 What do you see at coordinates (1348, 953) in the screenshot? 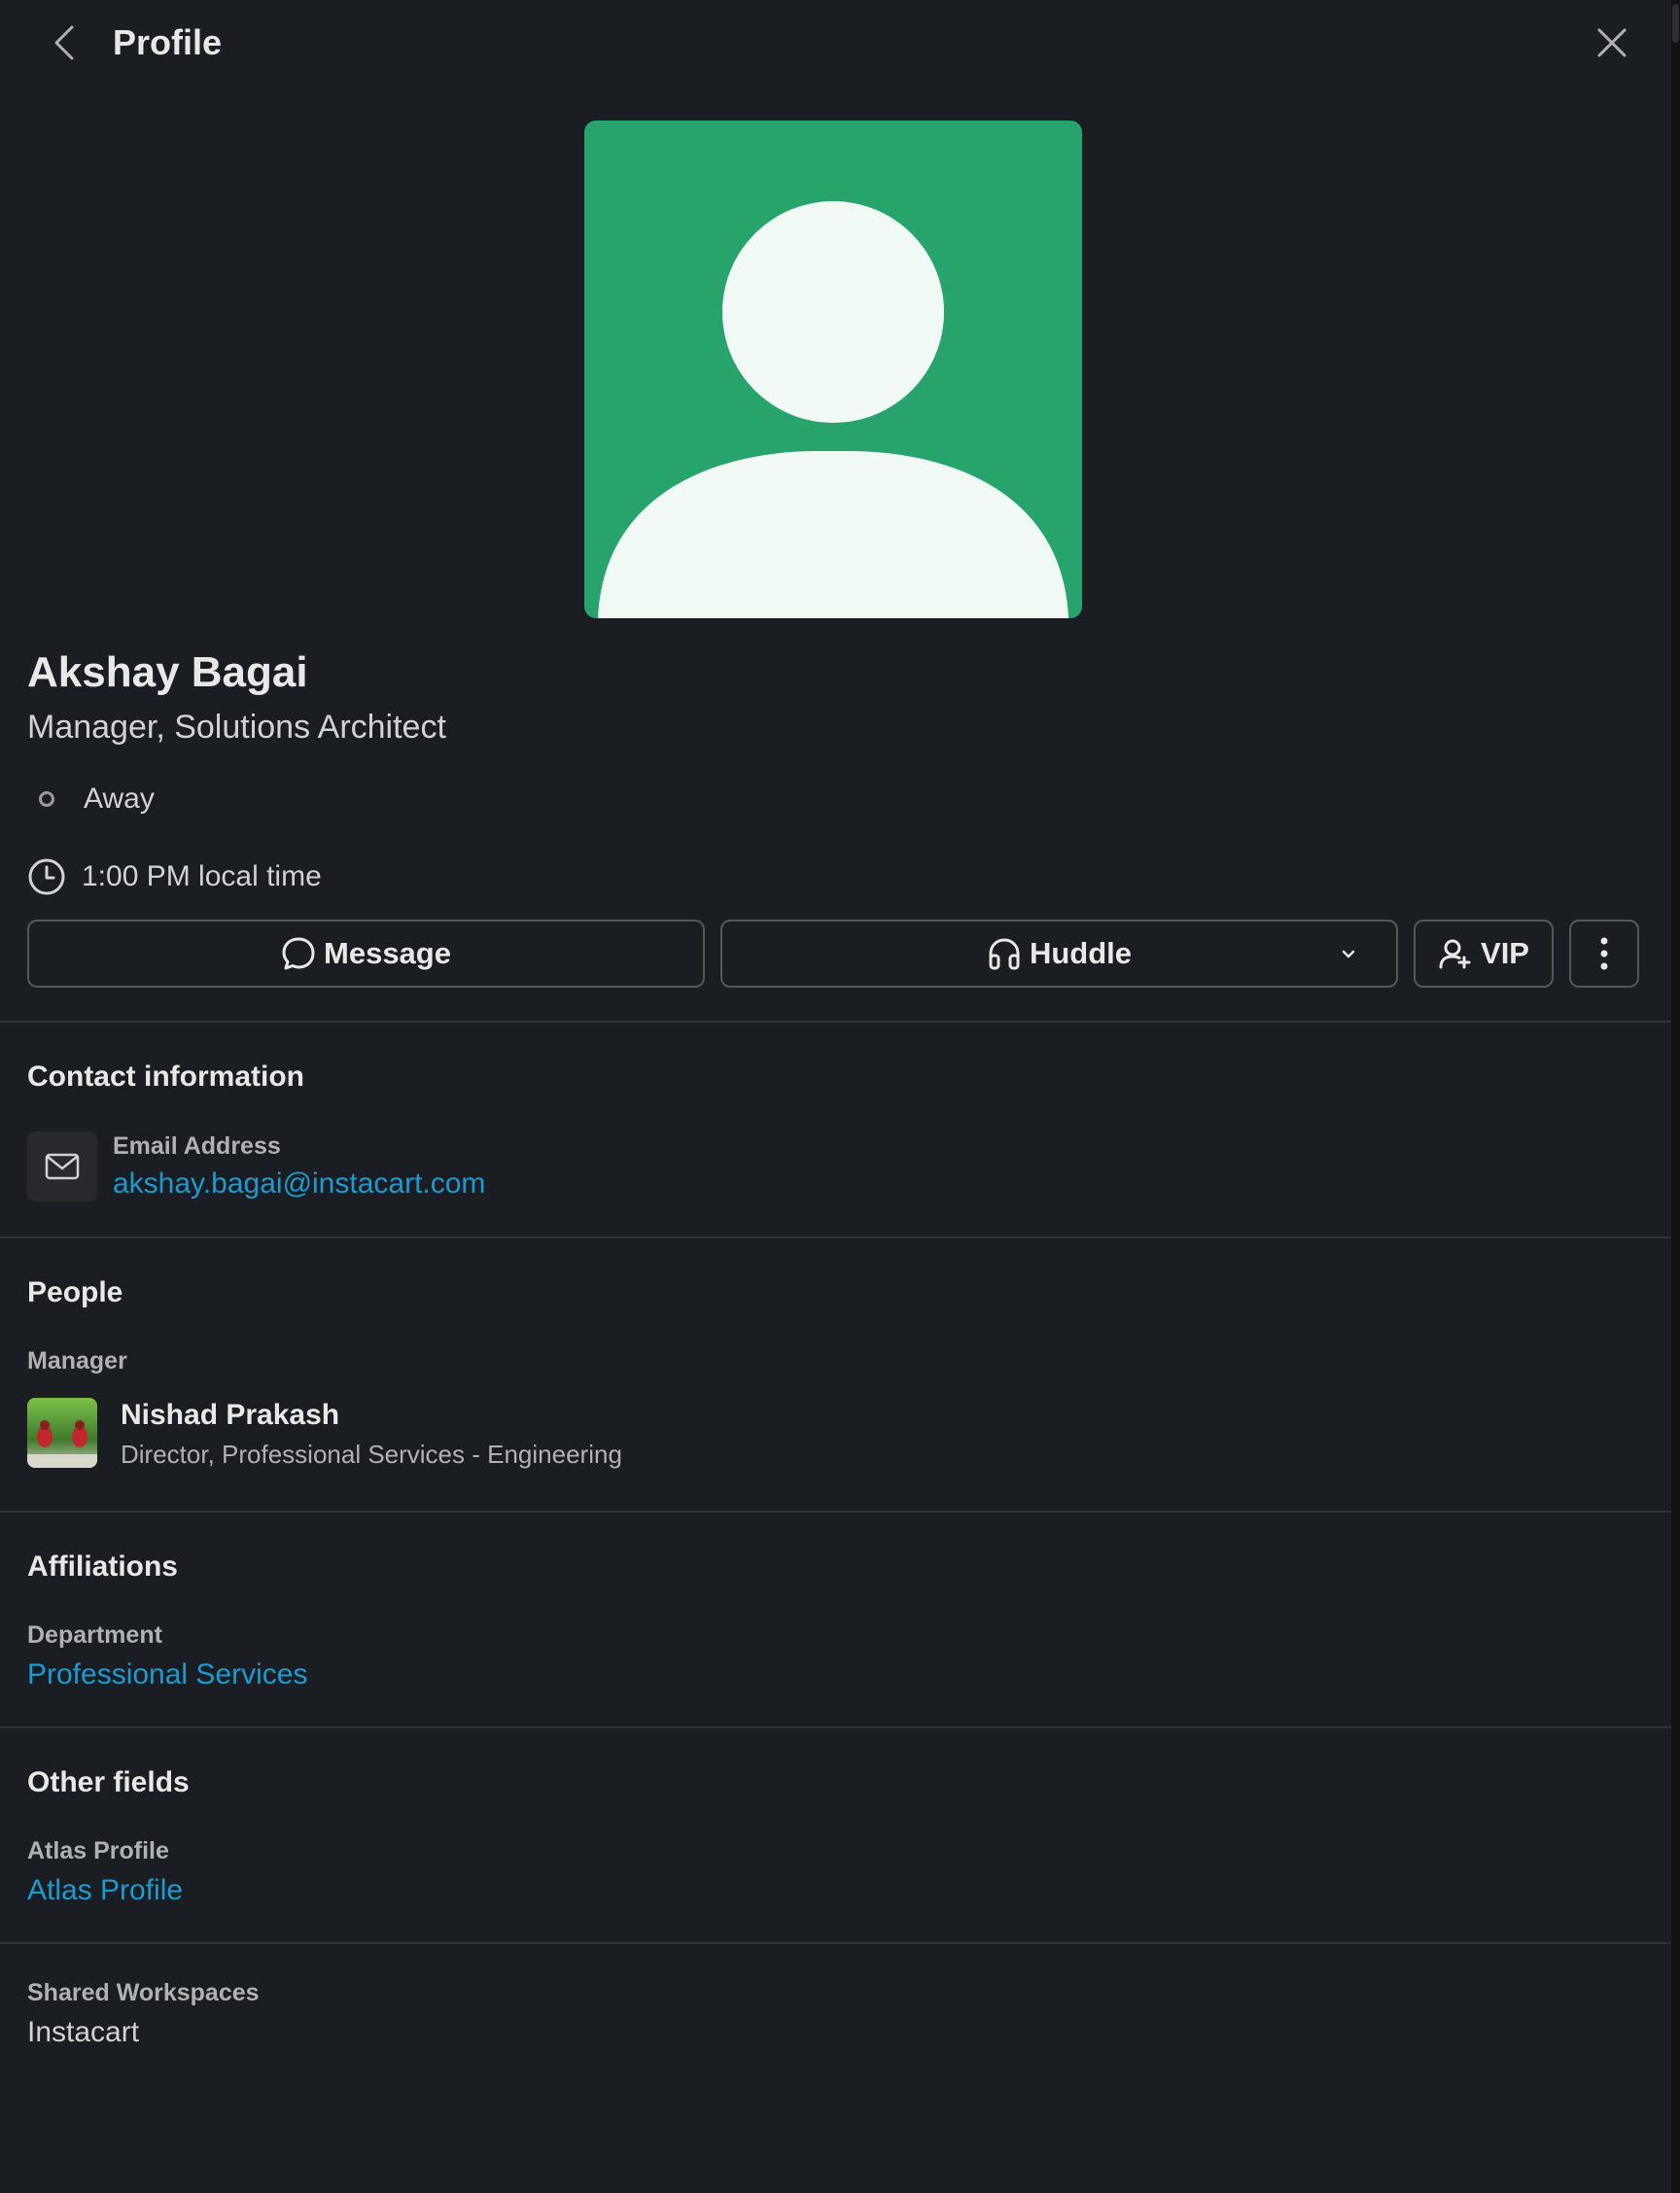
I see `chevron-down-icon` at bounding box center [1348, 953].